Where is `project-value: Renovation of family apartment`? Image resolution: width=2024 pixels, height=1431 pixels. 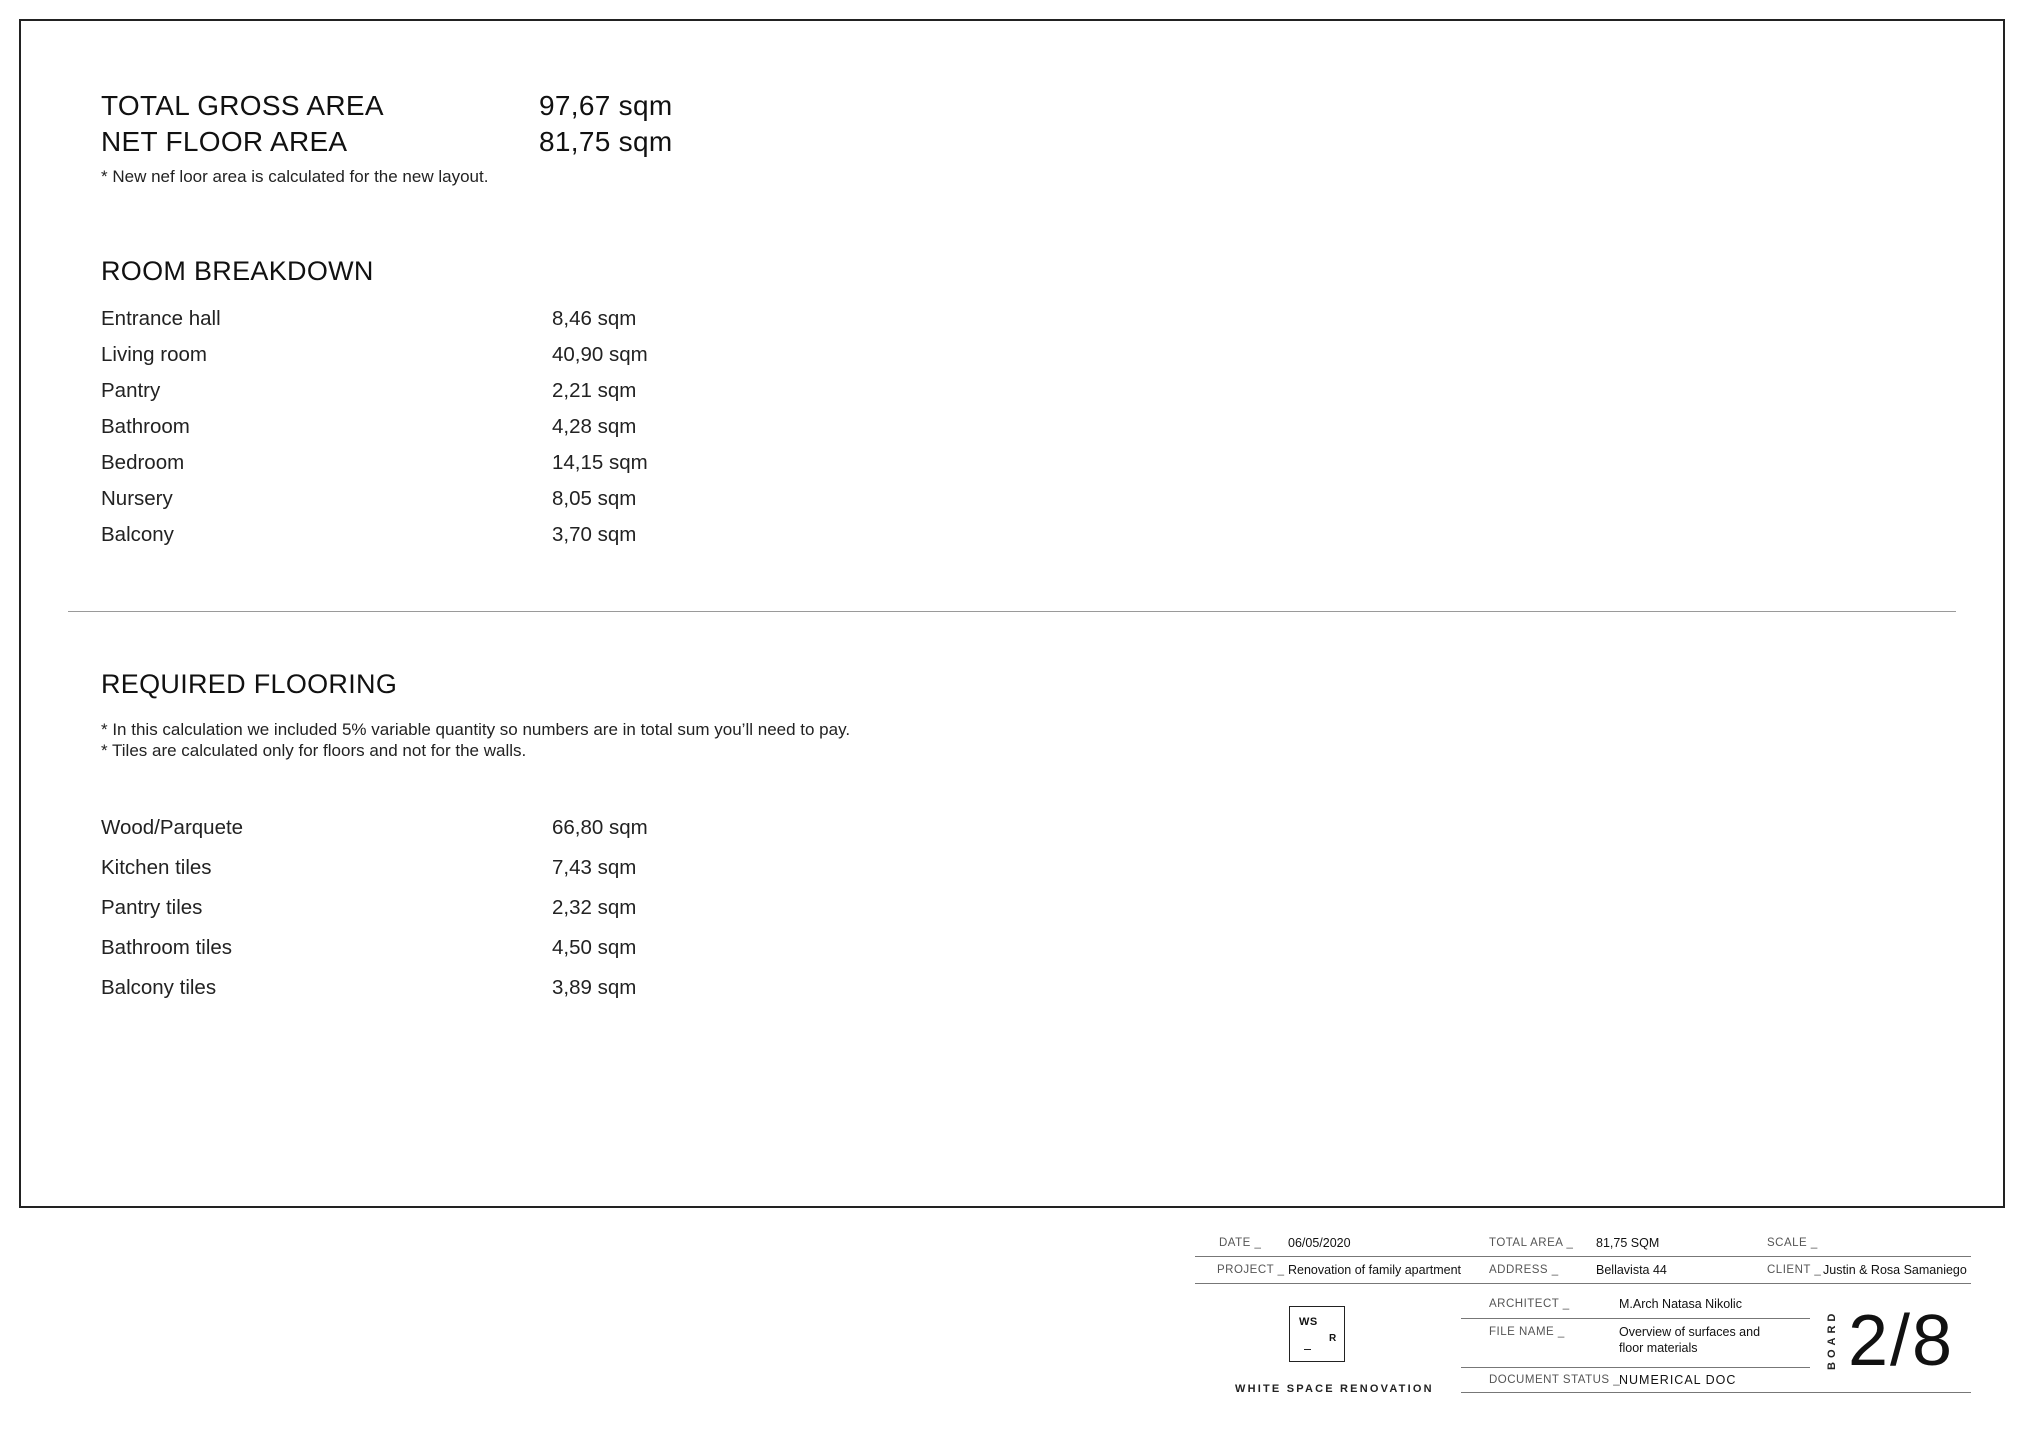
project-value: Renovation of family apartment is located at coordinates (1375, 1270).